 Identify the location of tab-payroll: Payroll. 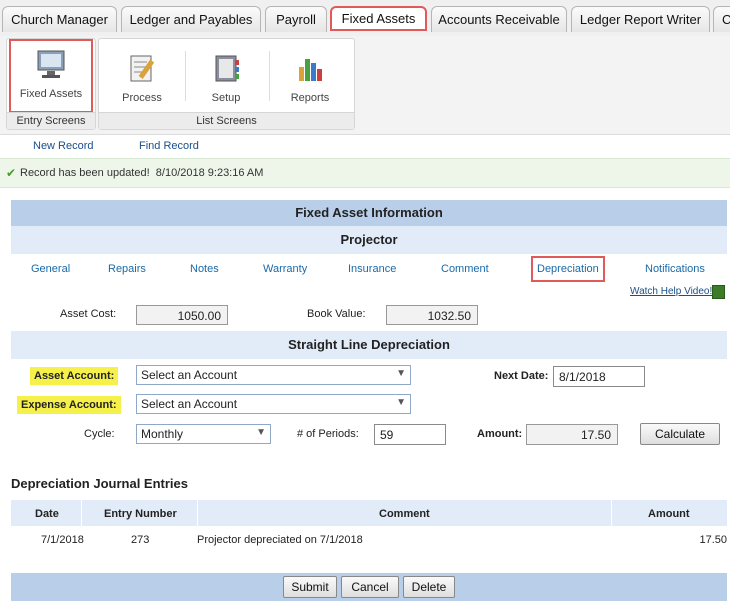
(296, 19).